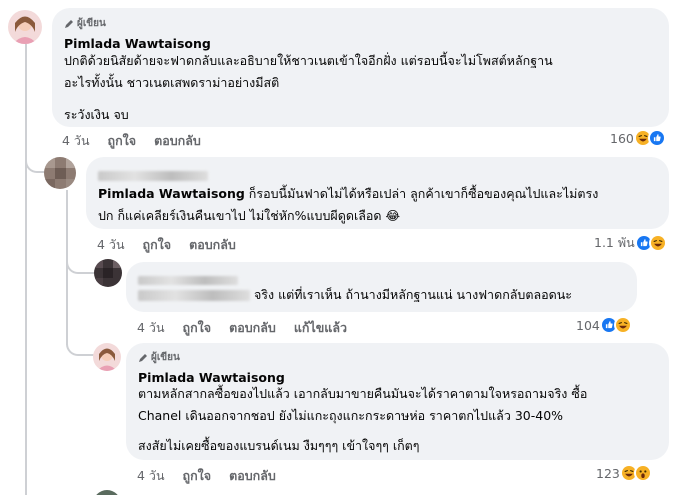  What do you see at coordinates (96, 114) in the screenshot?
I see `comment-text-line: ระวังเงิน จบ` at bounding box center [96, 114].